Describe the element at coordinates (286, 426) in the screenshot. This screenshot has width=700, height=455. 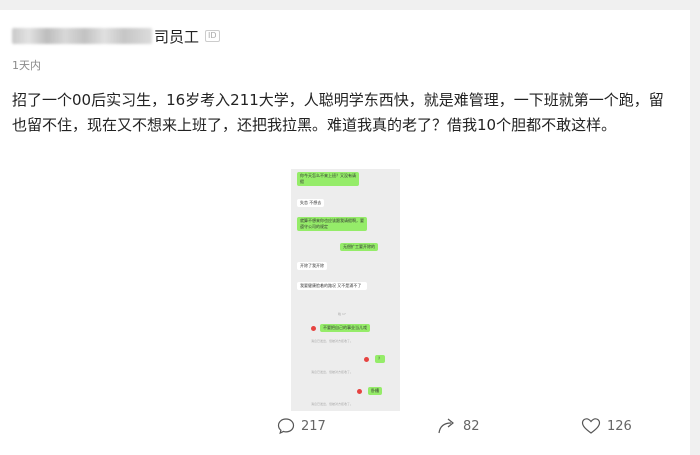
I see `comment-icon` at that location.